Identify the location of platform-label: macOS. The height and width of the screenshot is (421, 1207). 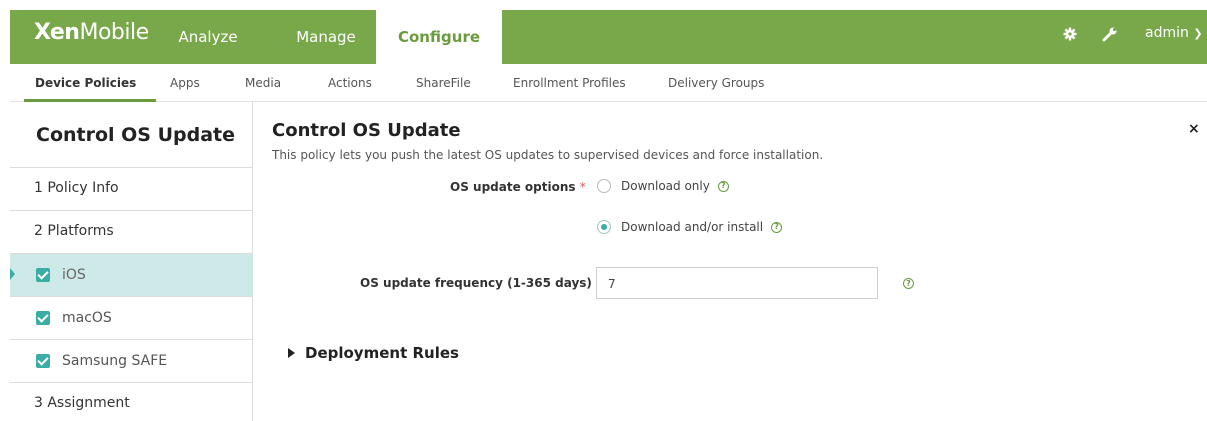
(87, 318).